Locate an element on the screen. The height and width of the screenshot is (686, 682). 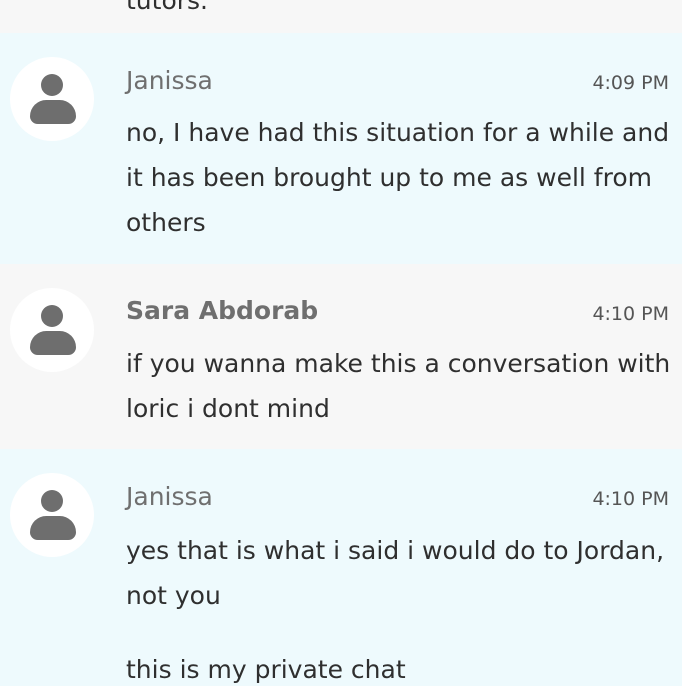
previous-message-text: tutors. is located at coordinates (167, 7).